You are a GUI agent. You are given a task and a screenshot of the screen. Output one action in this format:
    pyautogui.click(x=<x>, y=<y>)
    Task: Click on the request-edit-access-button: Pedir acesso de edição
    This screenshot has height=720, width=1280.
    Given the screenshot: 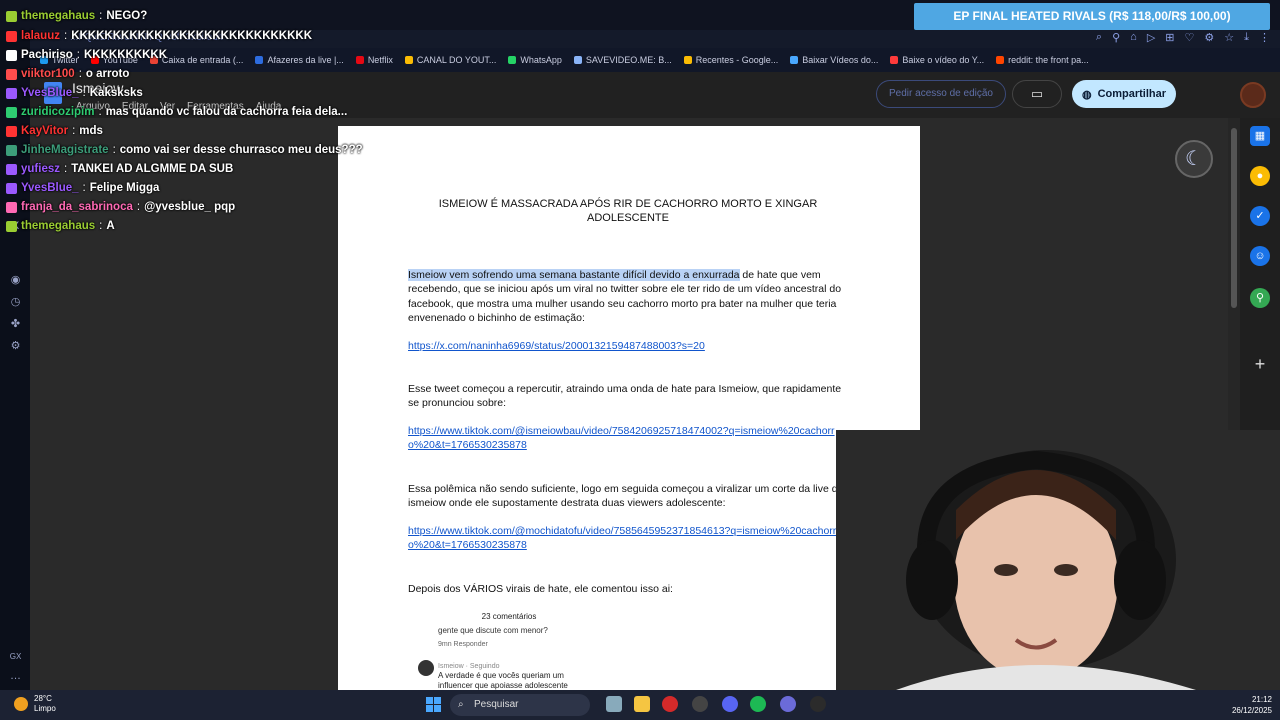 What is the action you would take?
    pyautogui.click(x=941, y=94)
    